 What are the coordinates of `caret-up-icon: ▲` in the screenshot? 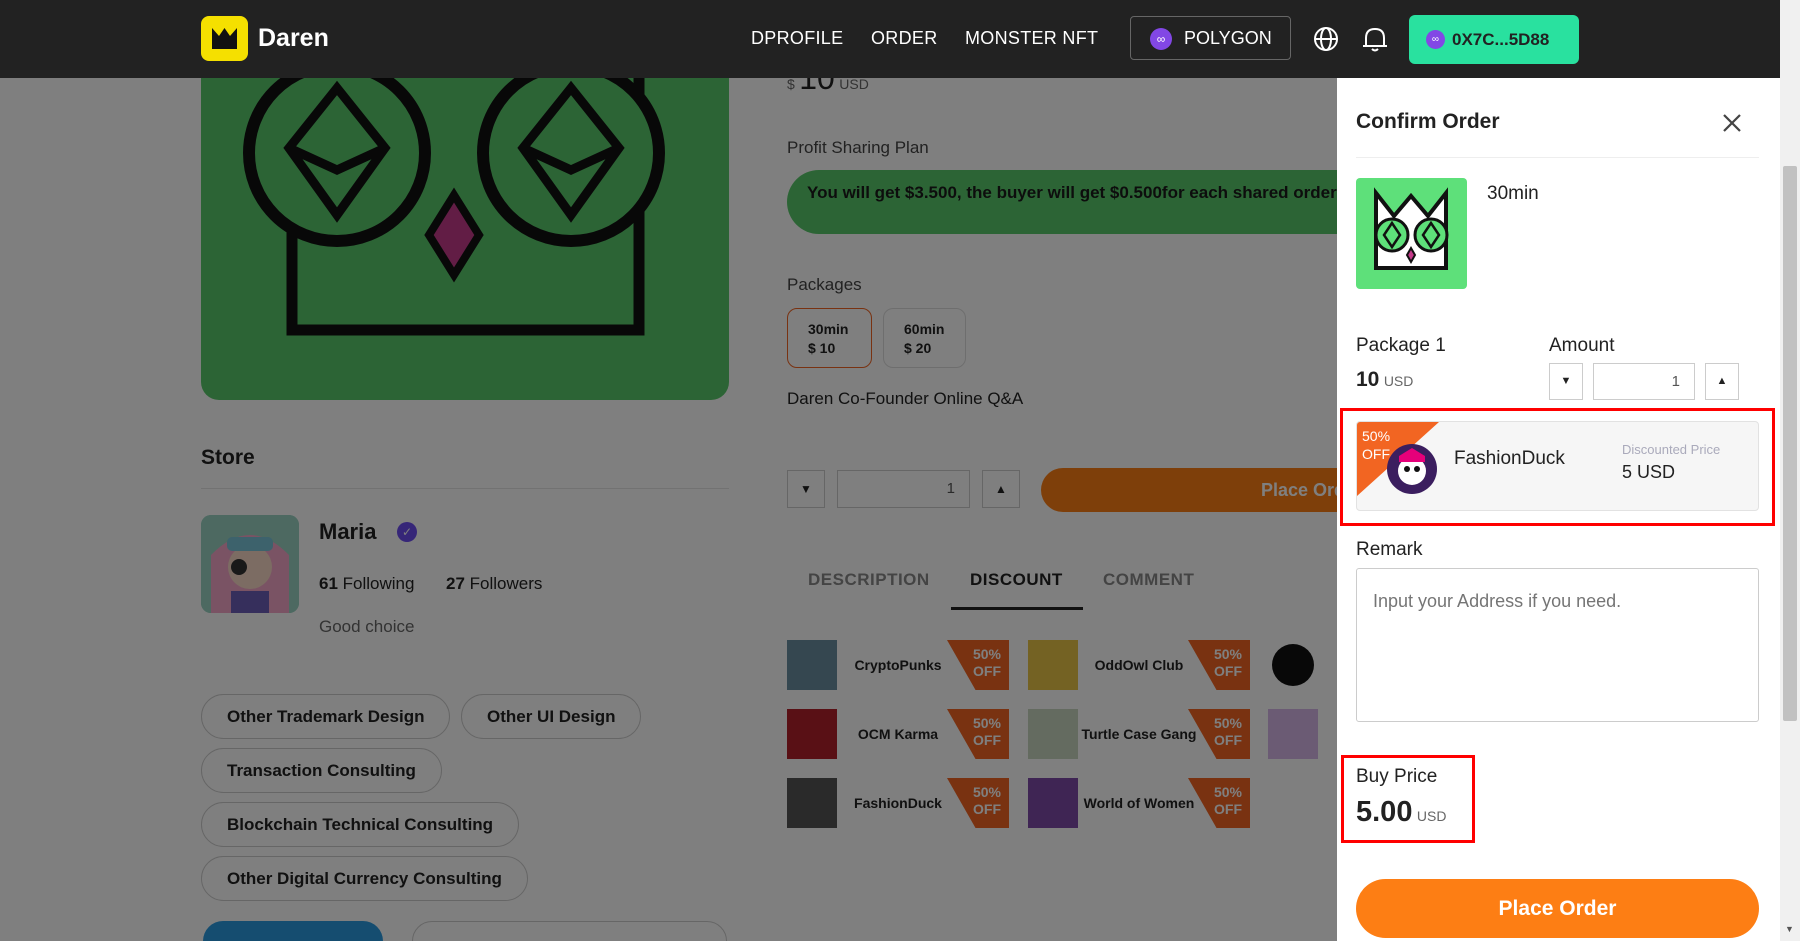 It's located at (1722, 381).